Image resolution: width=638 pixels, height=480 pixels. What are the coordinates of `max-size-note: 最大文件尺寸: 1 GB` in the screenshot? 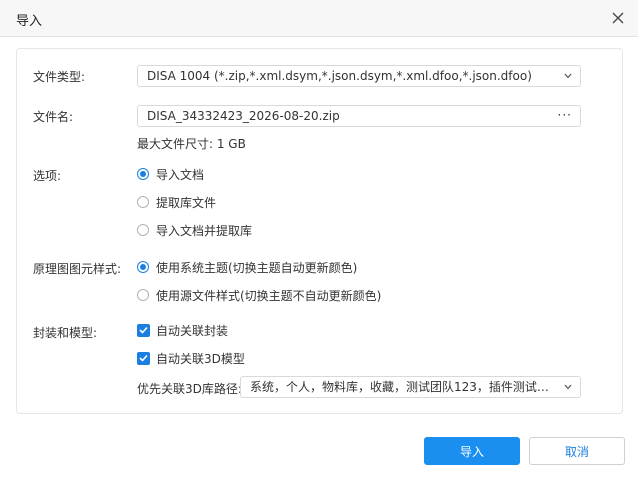 It's located at (191, 144).